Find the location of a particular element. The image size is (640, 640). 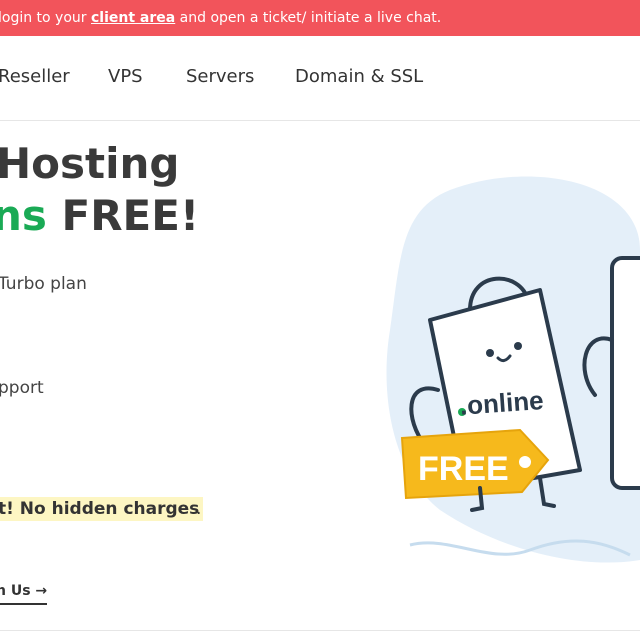

hero-title-line1: Hosting is located at coordinates (90, 163).